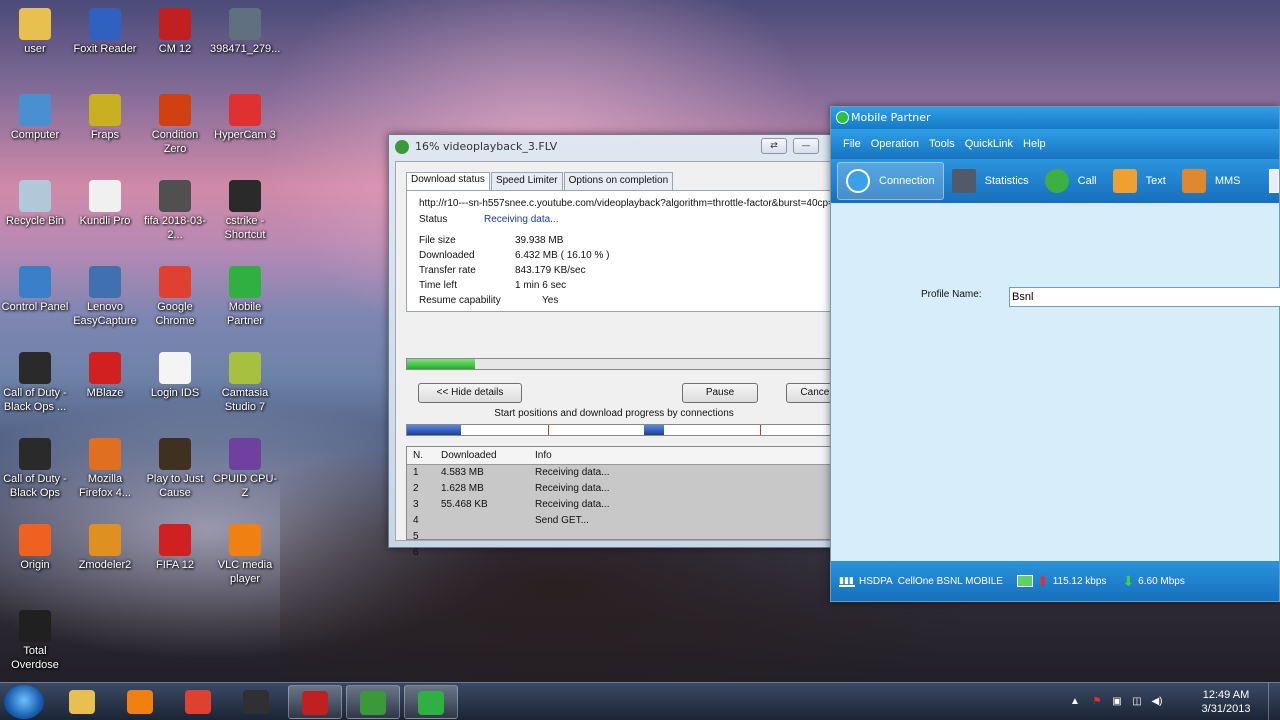 This screenshot has height=720, width=1280. What do you see at coordinates (1226, 702) in the screenshot?
I see `clock: 12:49 AM 3/31/2013` at bounding box center [1226, 702].